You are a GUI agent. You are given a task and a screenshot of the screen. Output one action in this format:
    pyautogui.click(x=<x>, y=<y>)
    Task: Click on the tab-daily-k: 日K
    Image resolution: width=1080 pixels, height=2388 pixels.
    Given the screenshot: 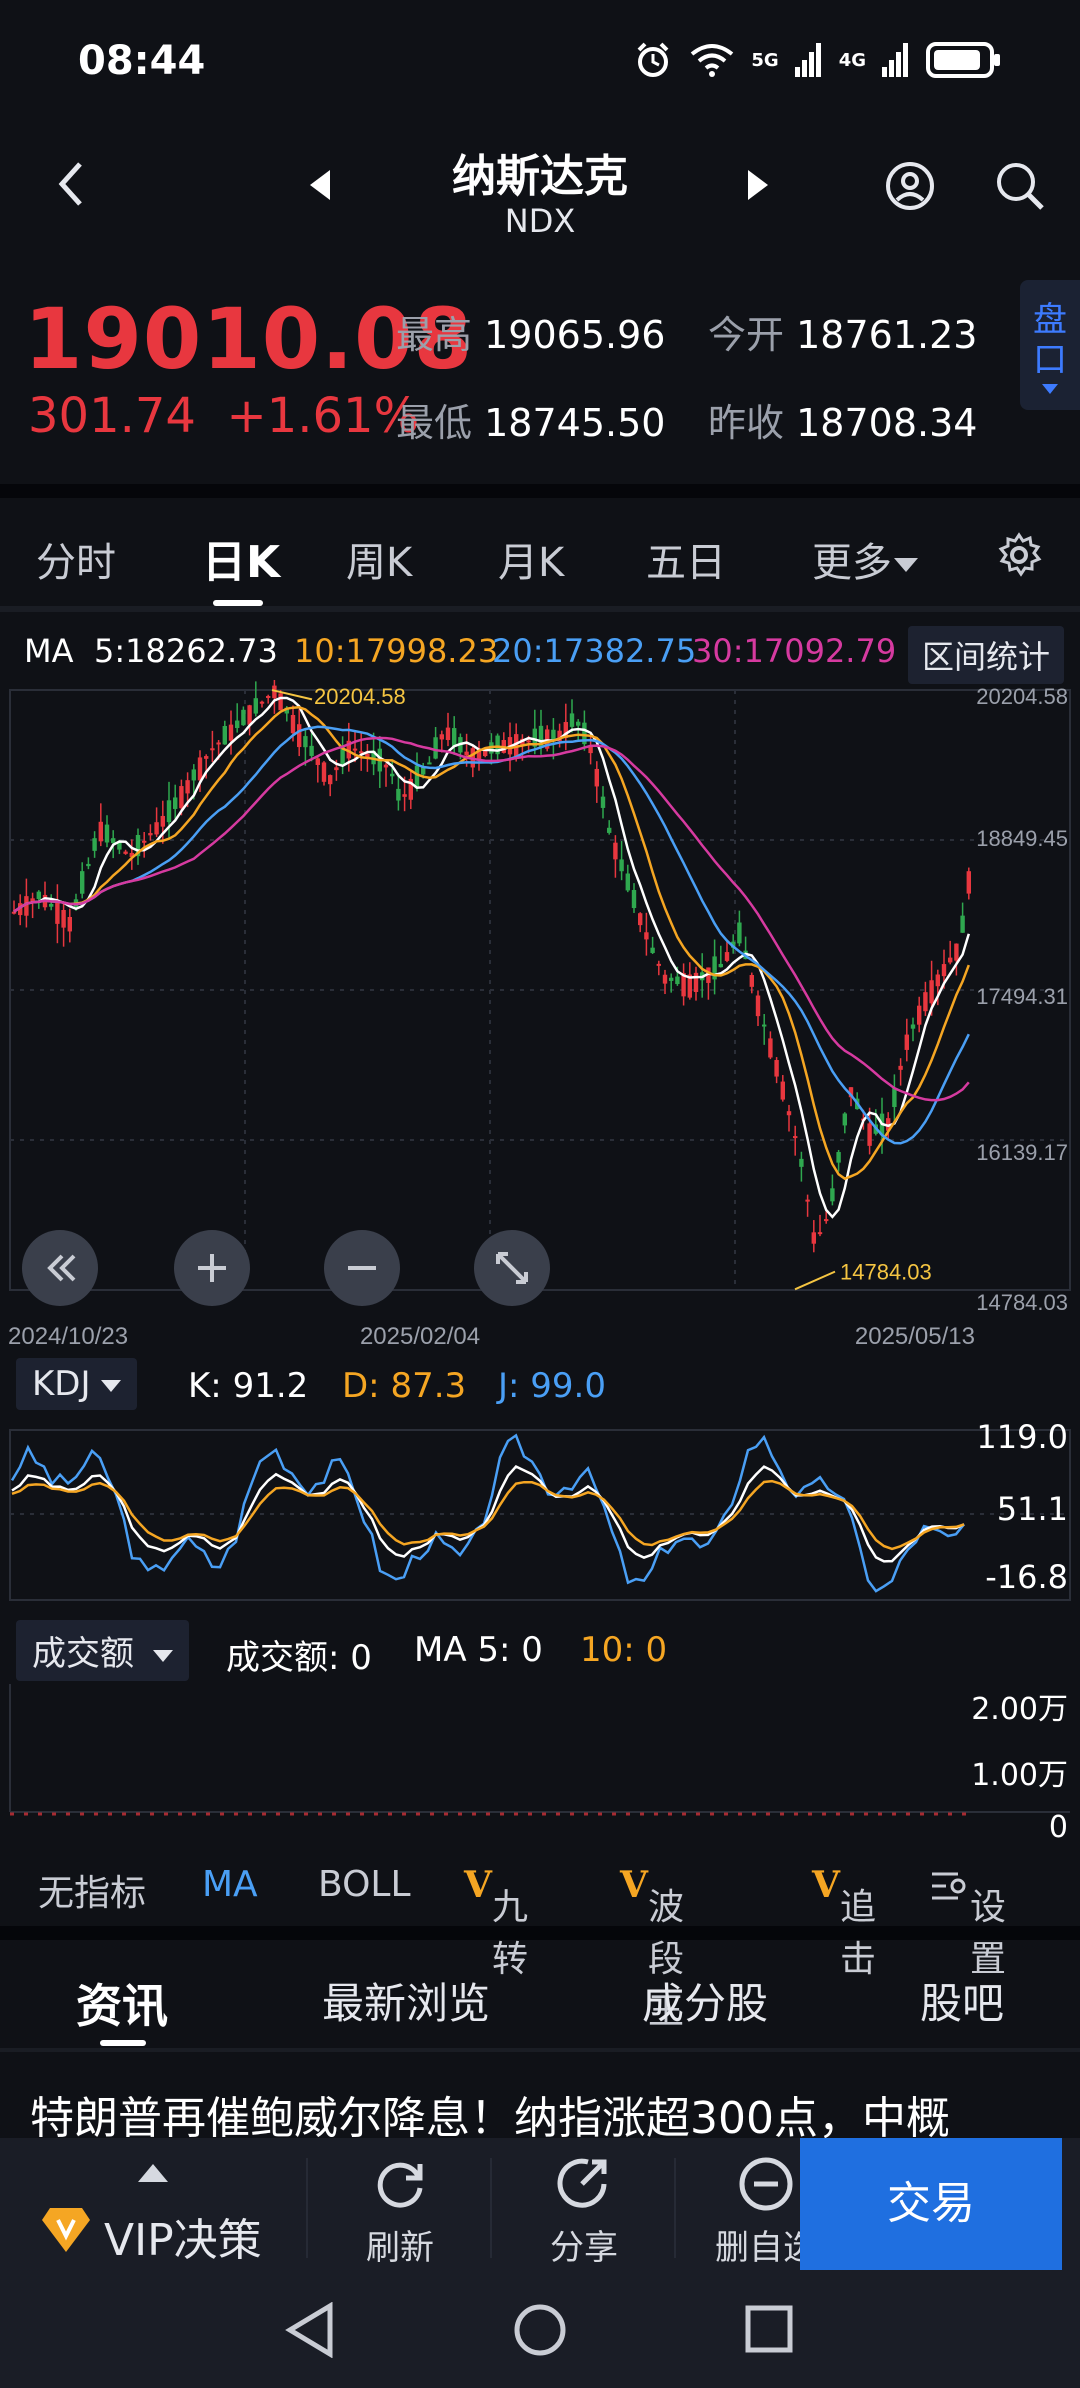 What is the action you would take?
    pyautogui.click(x=241, y=558)
    